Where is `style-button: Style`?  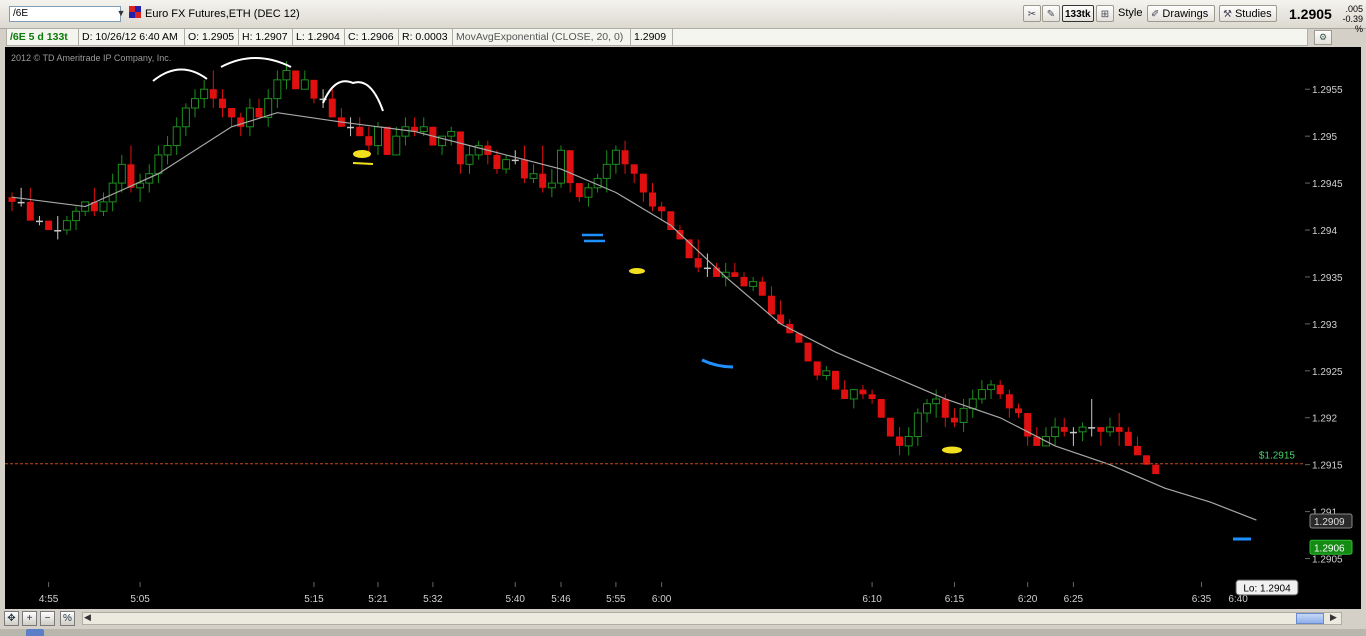
style-button: Style is located at coordinates (1130, 13).